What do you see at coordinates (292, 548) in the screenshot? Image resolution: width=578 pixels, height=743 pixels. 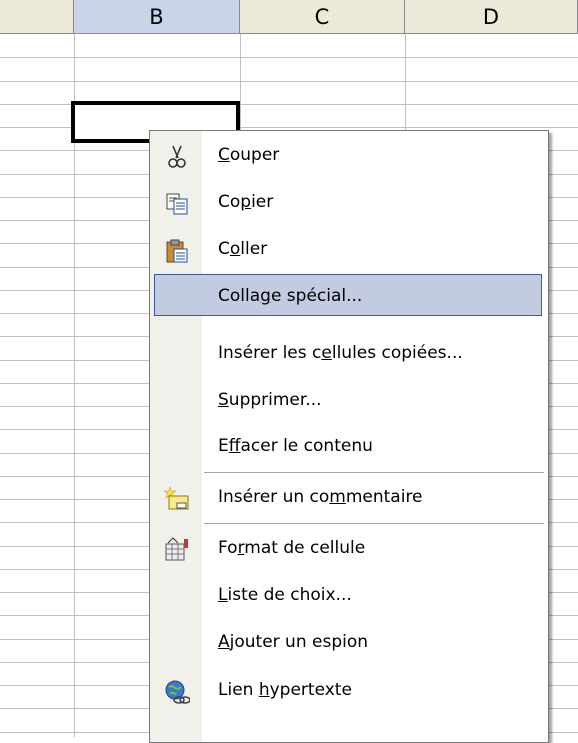 I see `menu-item-label: Format de cellule` at bounding box center [292, 548].